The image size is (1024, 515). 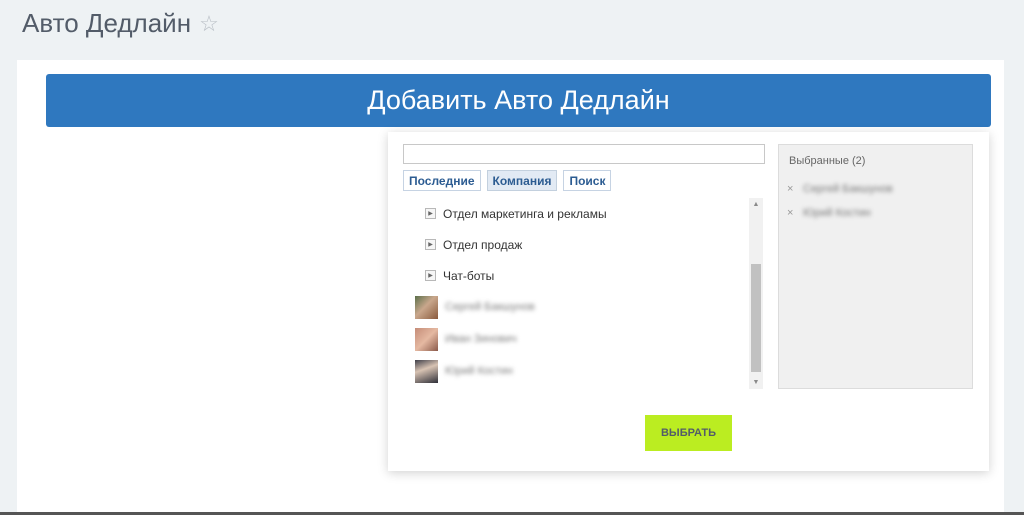 I want to click on scroll-down-icon: ▼, so click(x=756, y=382).